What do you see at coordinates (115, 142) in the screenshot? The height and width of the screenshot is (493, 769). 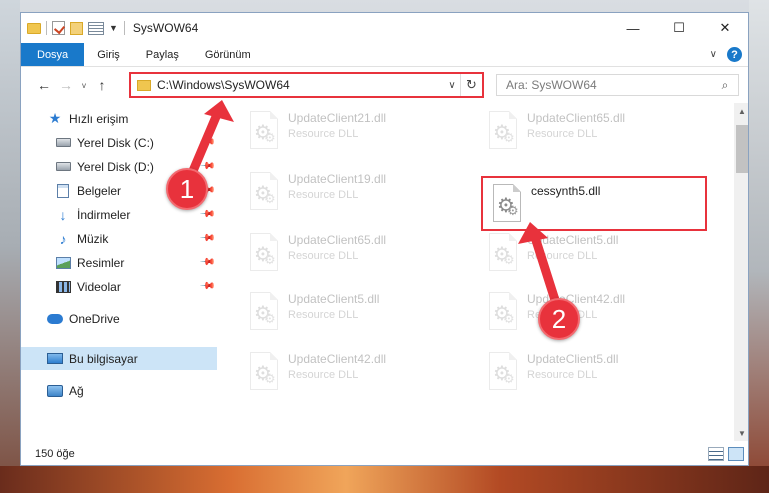 I see `sidebar-item-label: Yerel Disk (C:)` at bounding box center [115, 142].